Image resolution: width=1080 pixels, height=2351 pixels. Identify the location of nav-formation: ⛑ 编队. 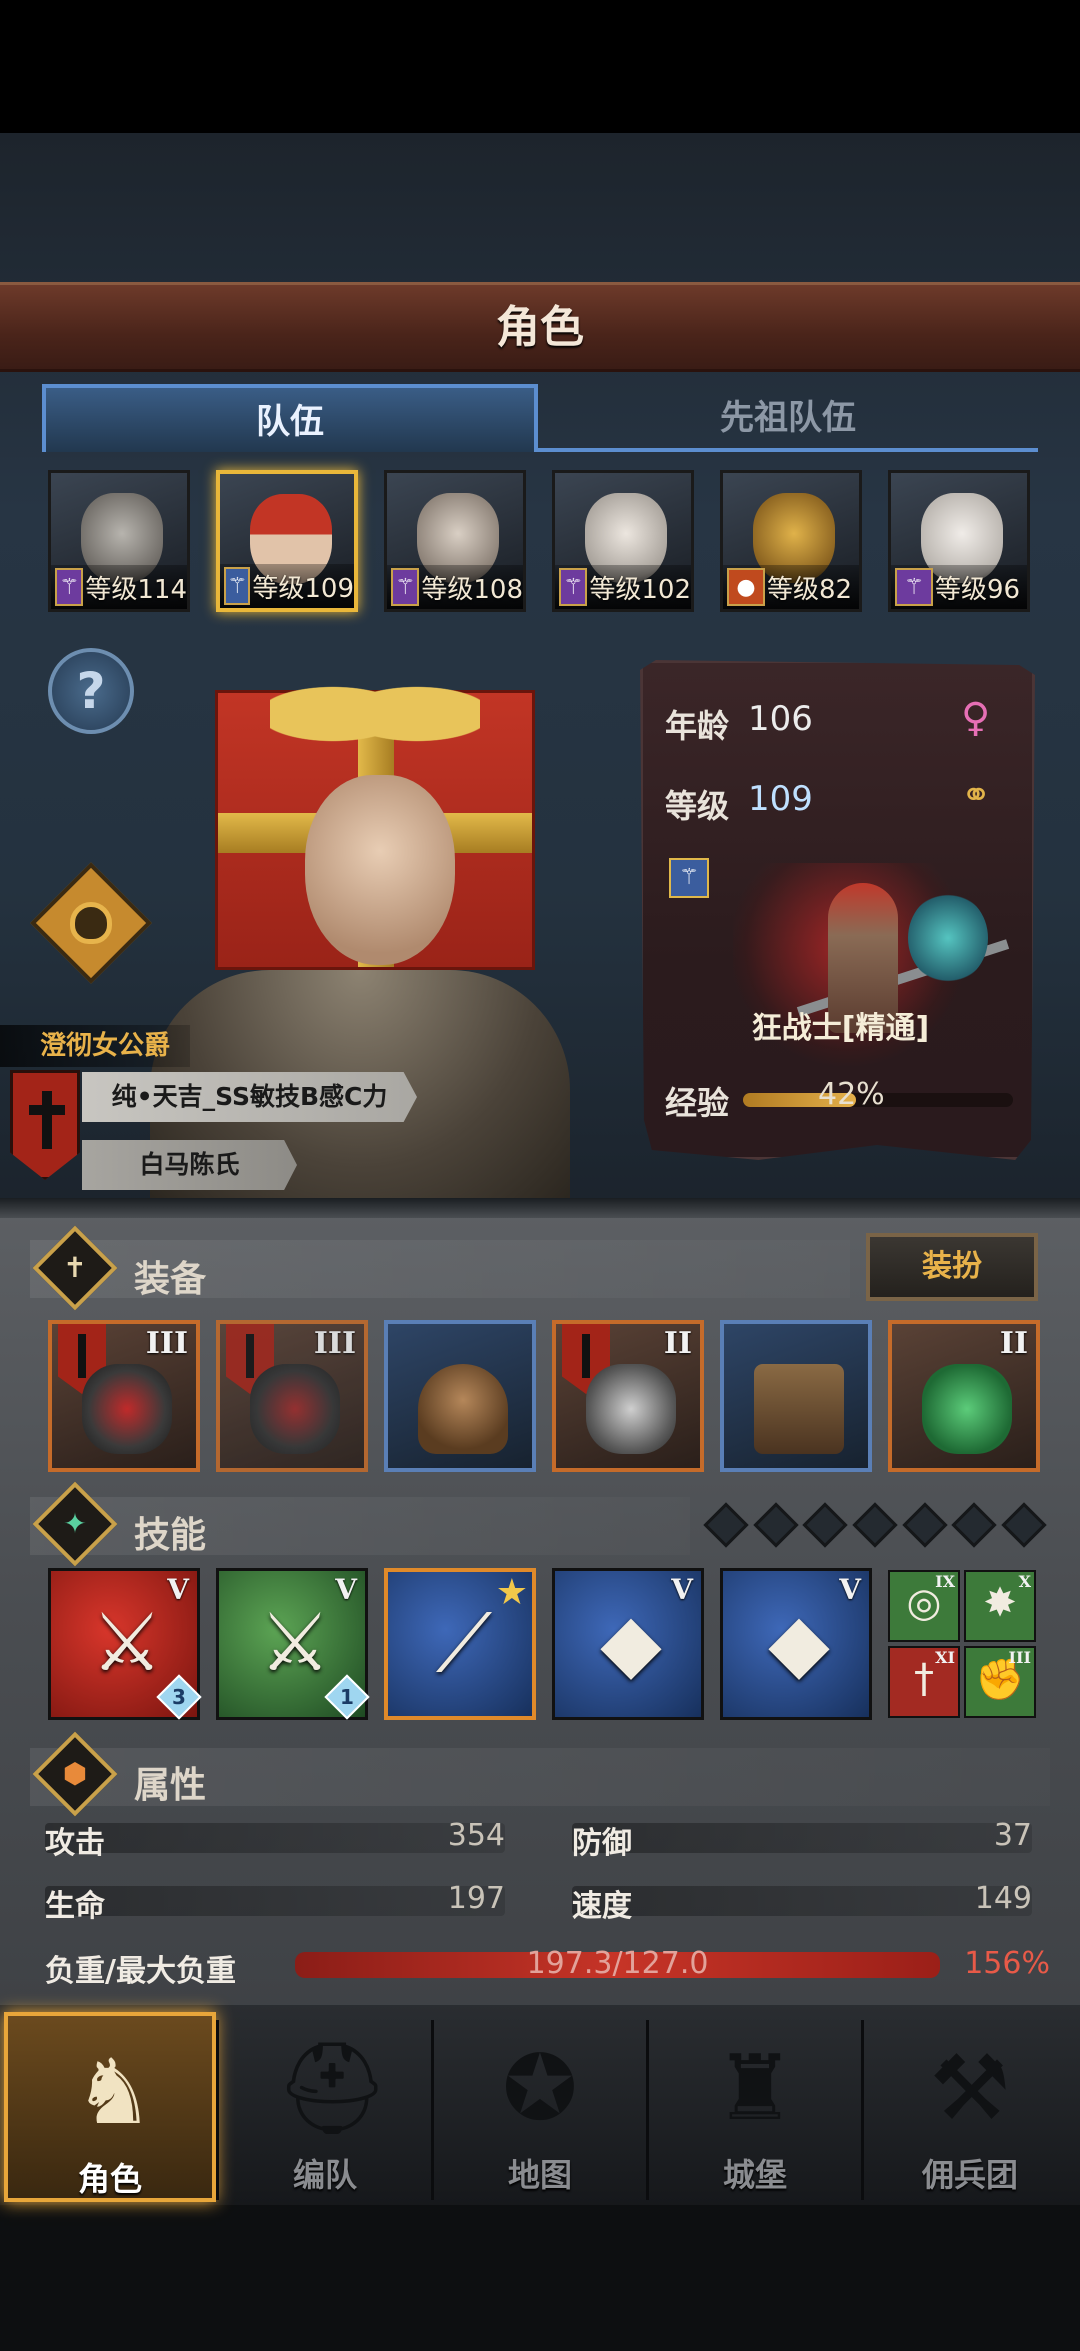
(325, 2107).